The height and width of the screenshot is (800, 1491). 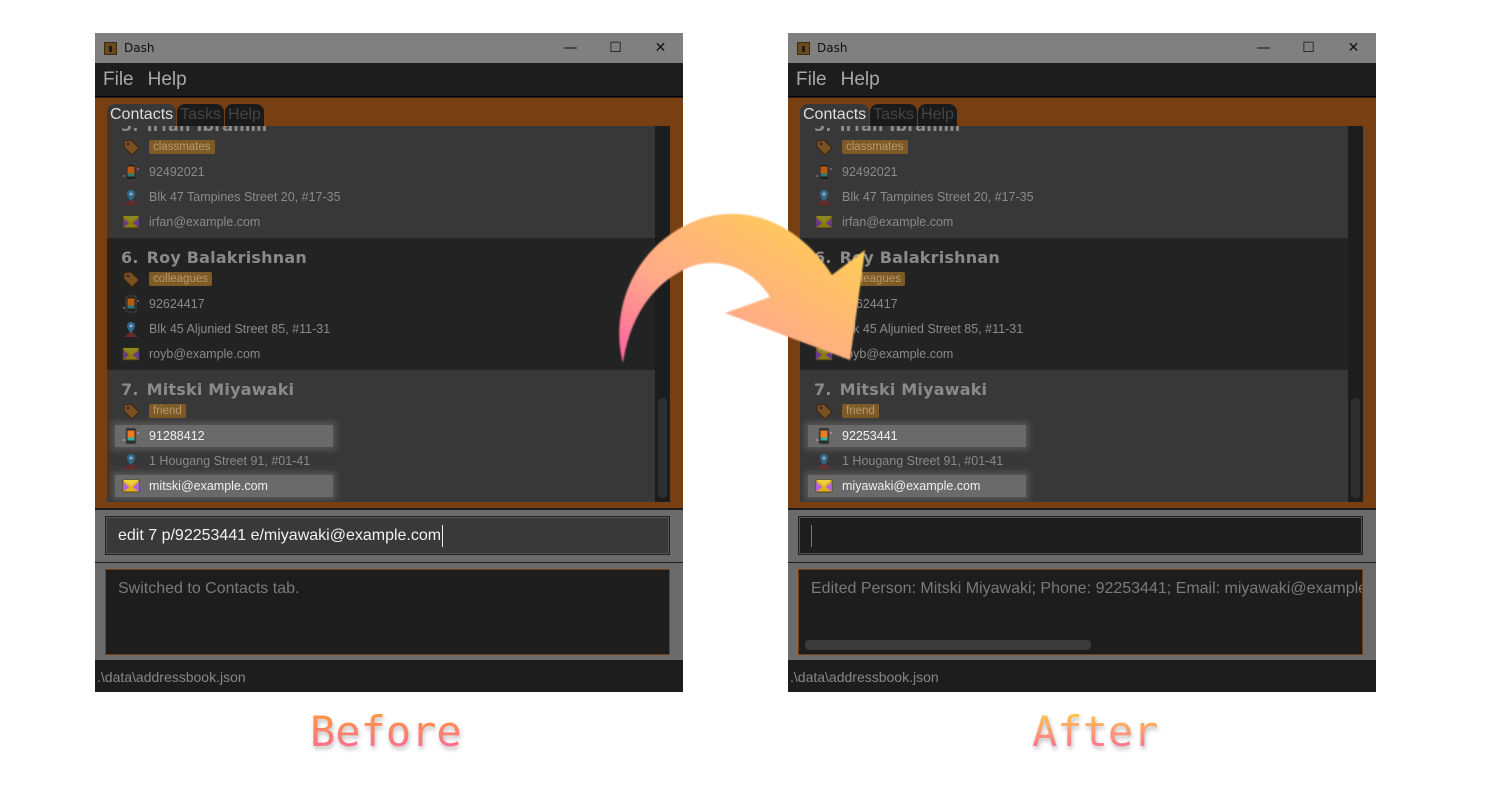 I want to click on command-input: edit 7 p/92253441 e/miyawaki@example.com, so click(x=387, y=535).